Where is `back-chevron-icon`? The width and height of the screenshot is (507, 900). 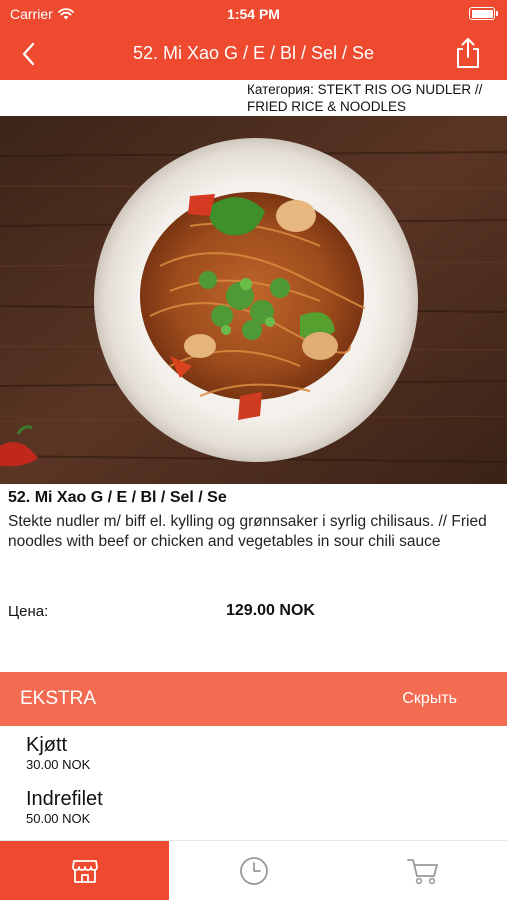
back-chevron-icon is located at coordinates (30, 54).